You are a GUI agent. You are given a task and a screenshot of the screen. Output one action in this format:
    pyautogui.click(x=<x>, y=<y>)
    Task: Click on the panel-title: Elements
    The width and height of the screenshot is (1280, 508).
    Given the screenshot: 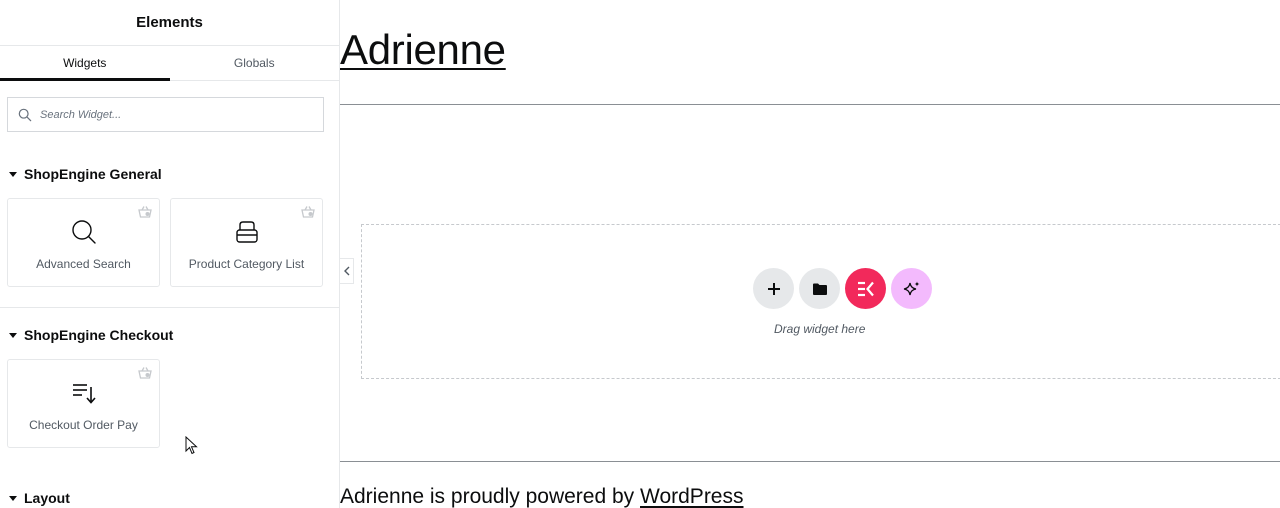 What is the action you would take?
    pyautogui.click(x=169, y=22)
    